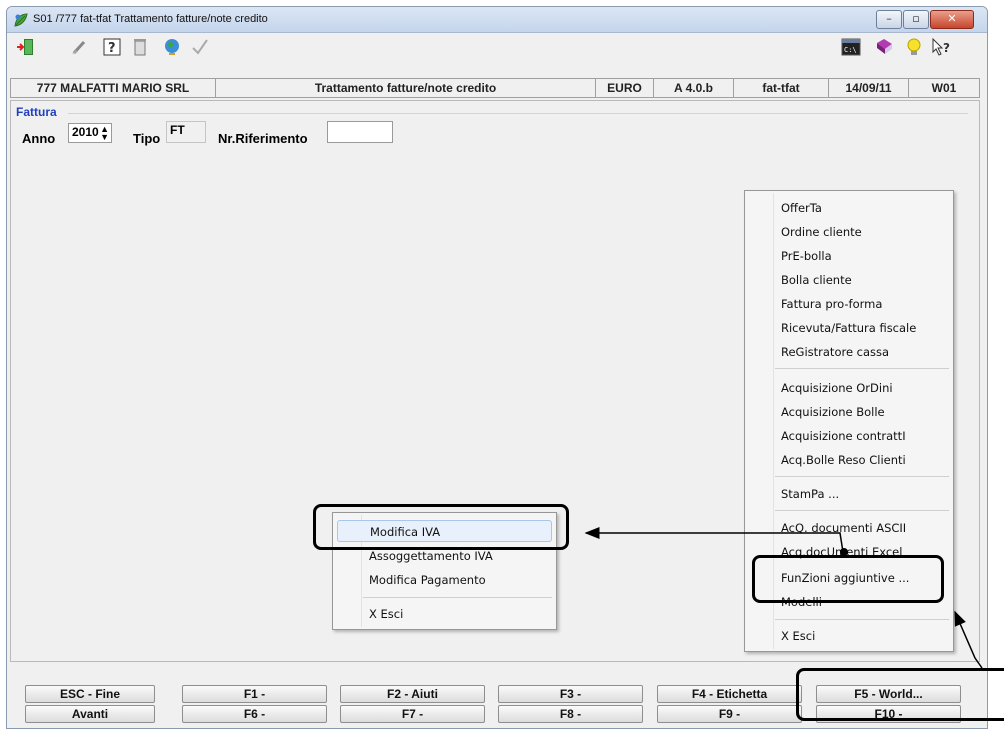 The width and height of the screenshot is (1004, 729). I want to click on arrow-to-funzioni-aggiuntive, so click(968, 639).